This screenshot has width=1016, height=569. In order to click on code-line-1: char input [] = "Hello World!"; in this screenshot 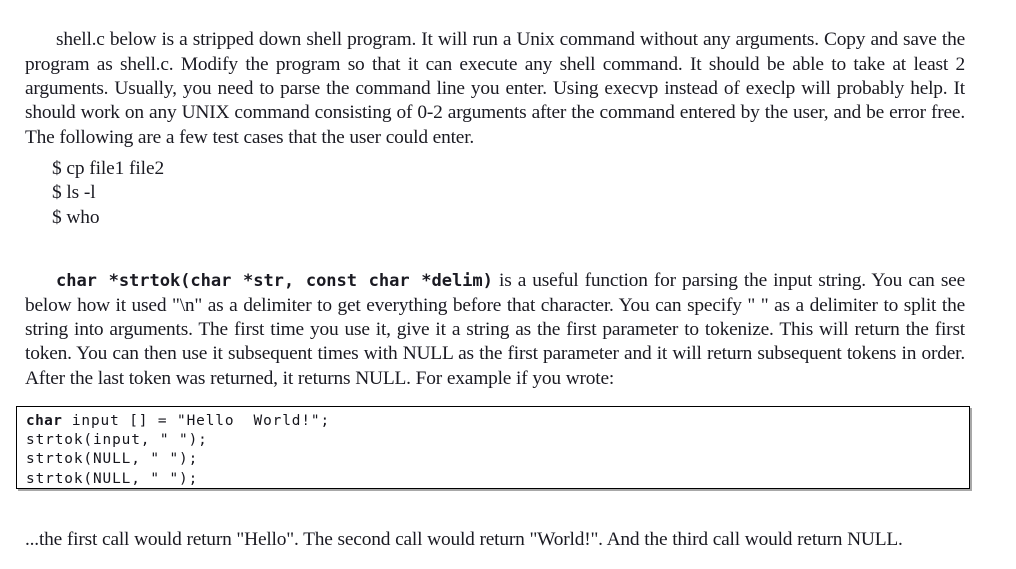, I will do `click(497, 421)`.